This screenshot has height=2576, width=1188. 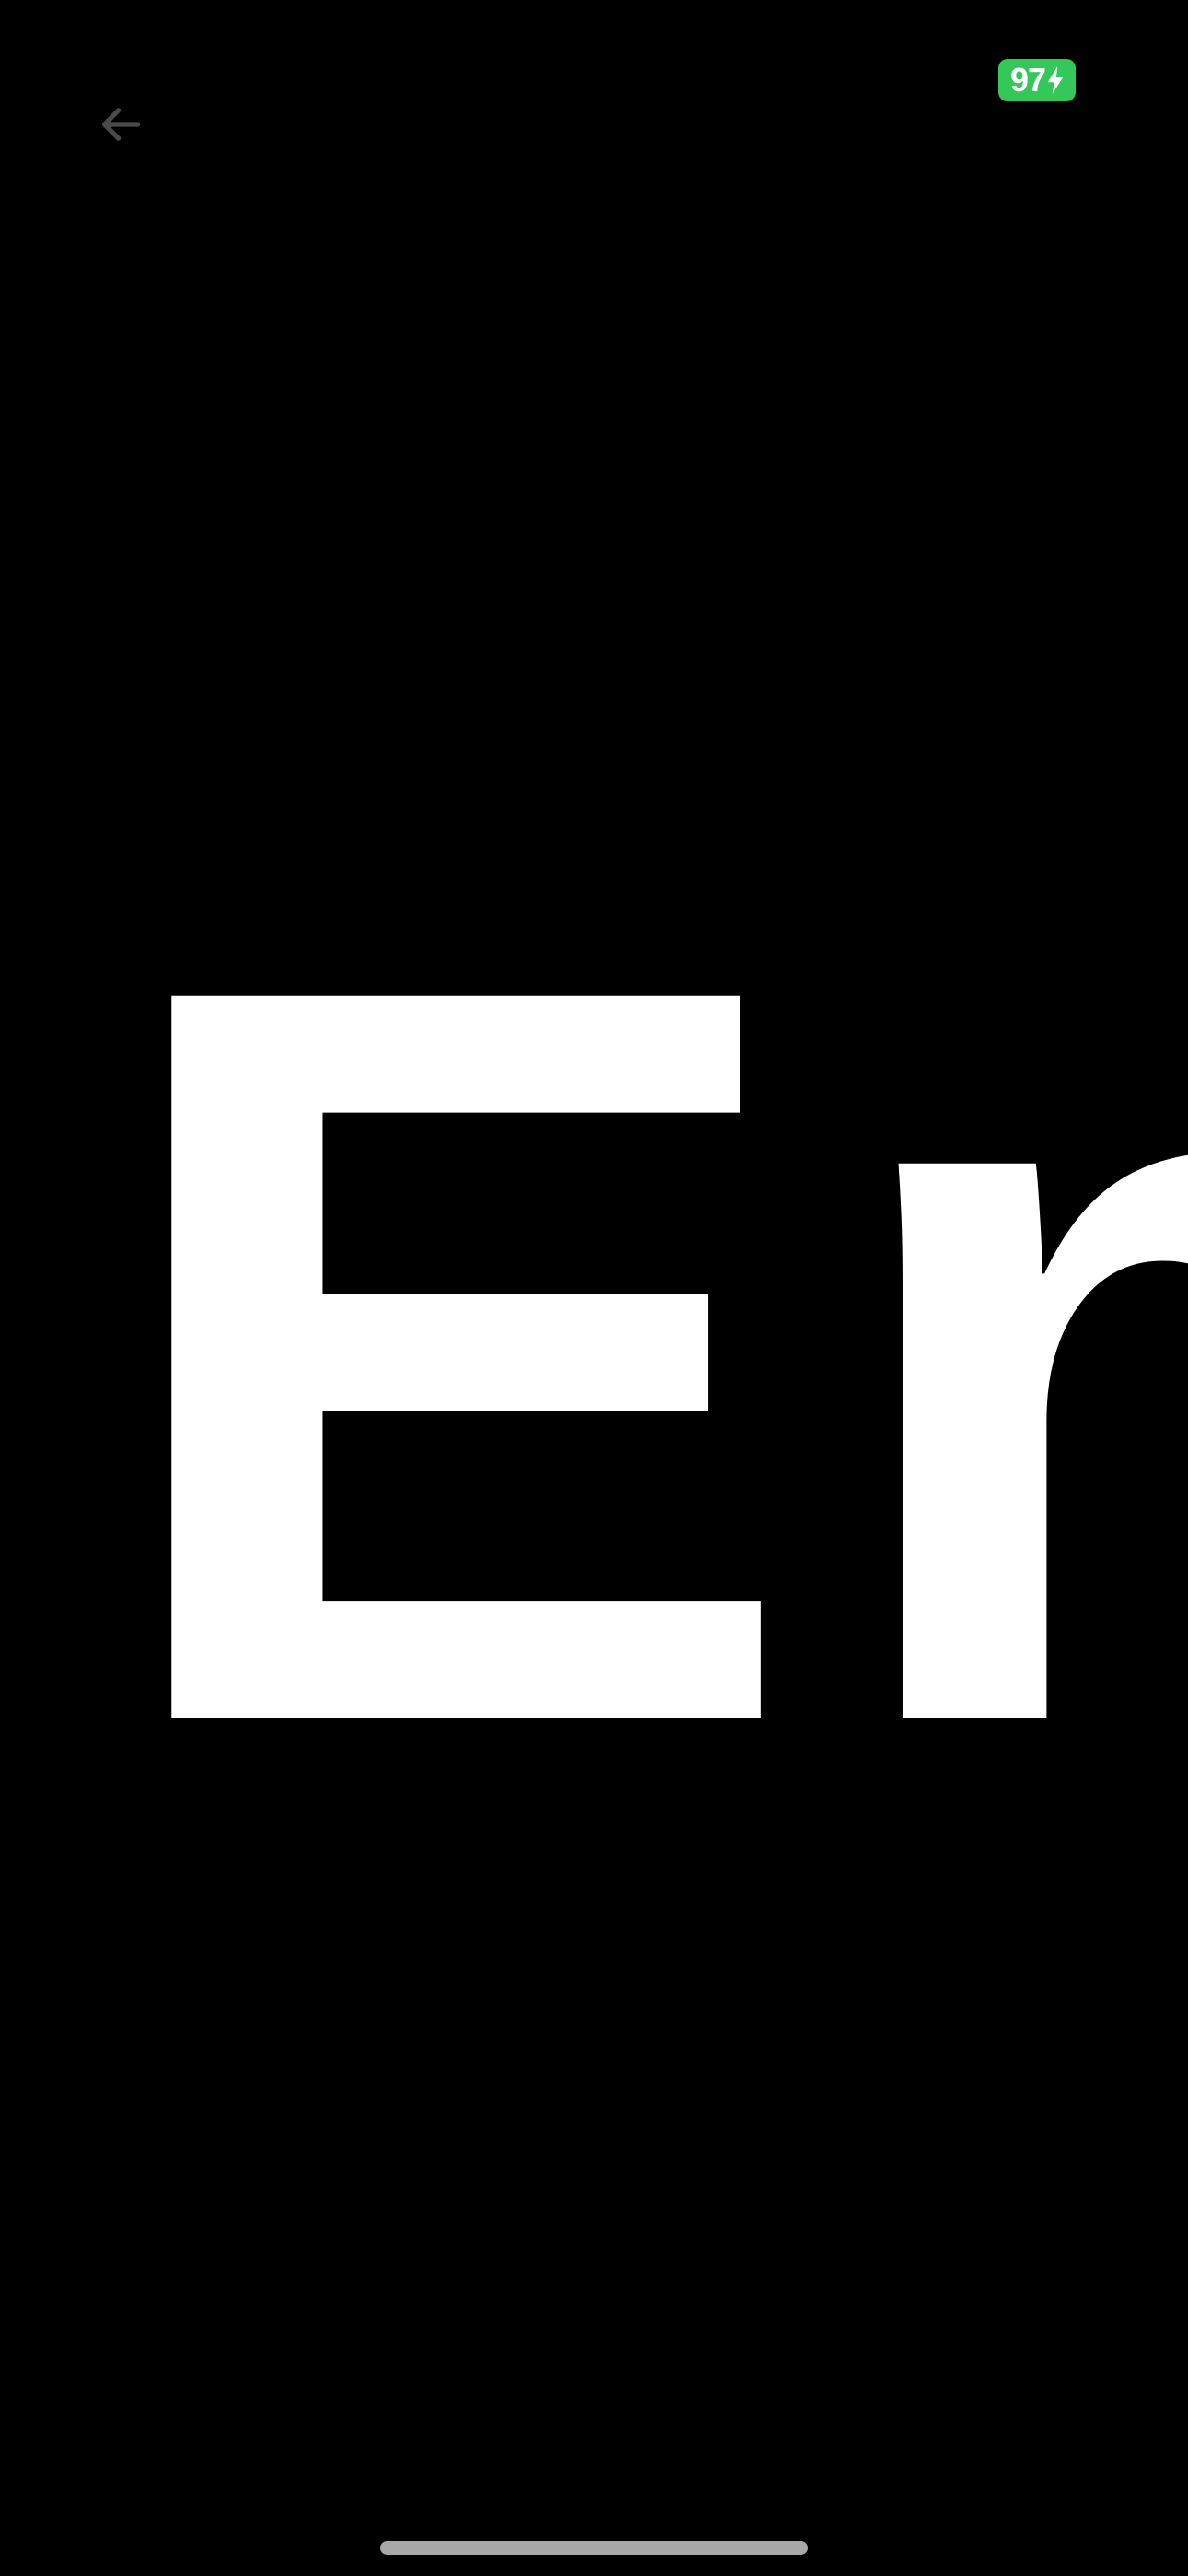 I want to click on home-indicator, so click(x=594, y=2548).